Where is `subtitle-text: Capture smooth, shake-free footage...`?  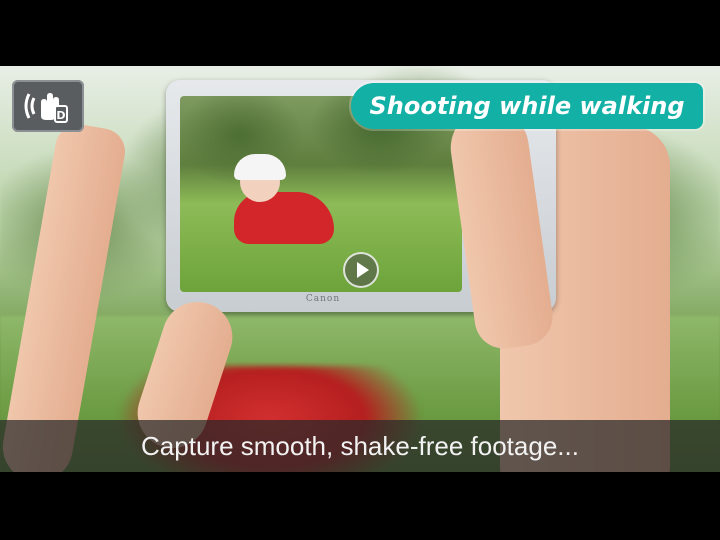 subtitle-text: Capture smooth, shake-free footage... is located at coordinates (360, 445).